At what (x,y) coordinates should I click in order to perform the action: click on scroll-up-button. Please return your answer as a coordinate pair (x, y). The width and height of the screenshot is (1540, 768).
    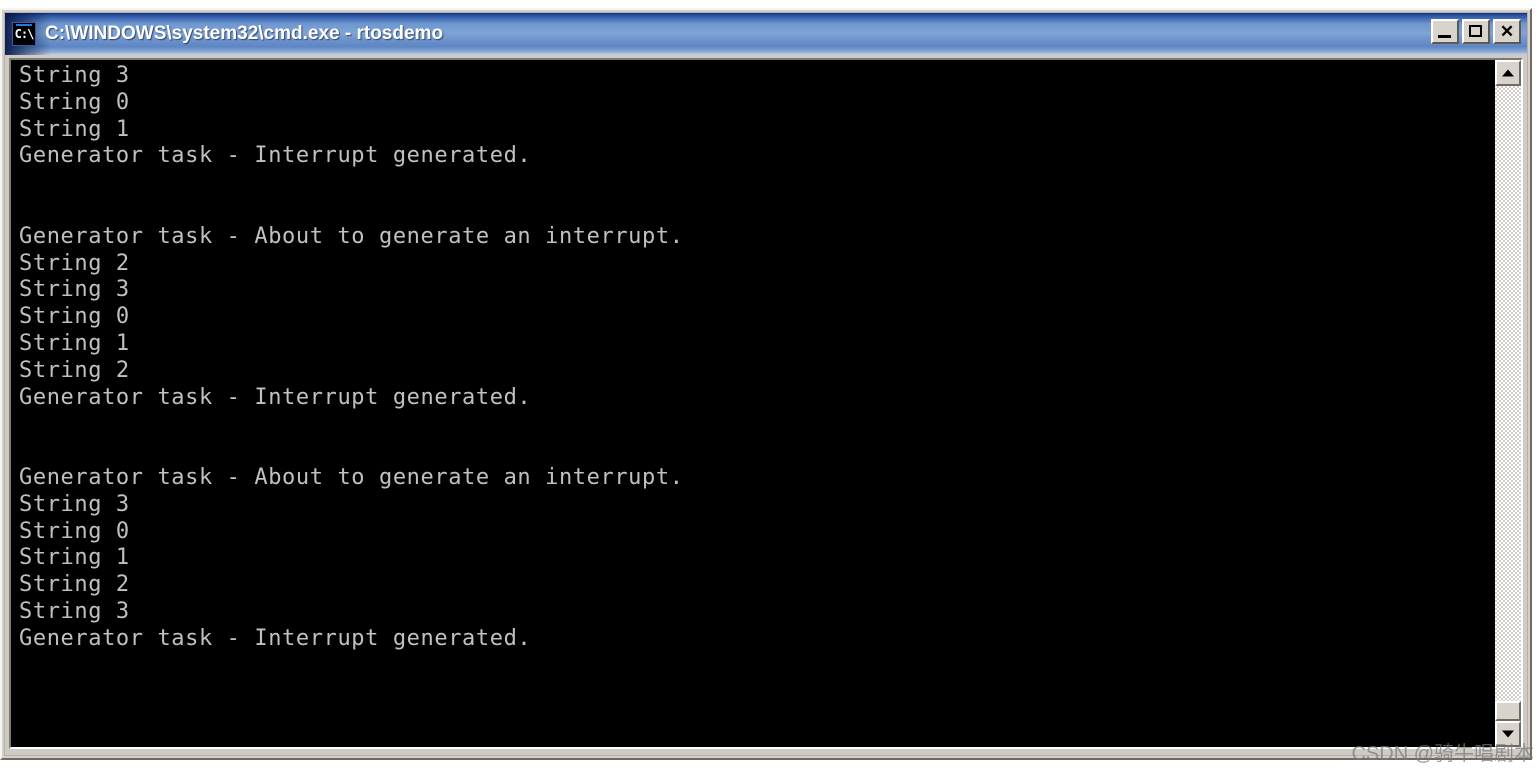
    Looking at the image, I should click on (1508, 73).